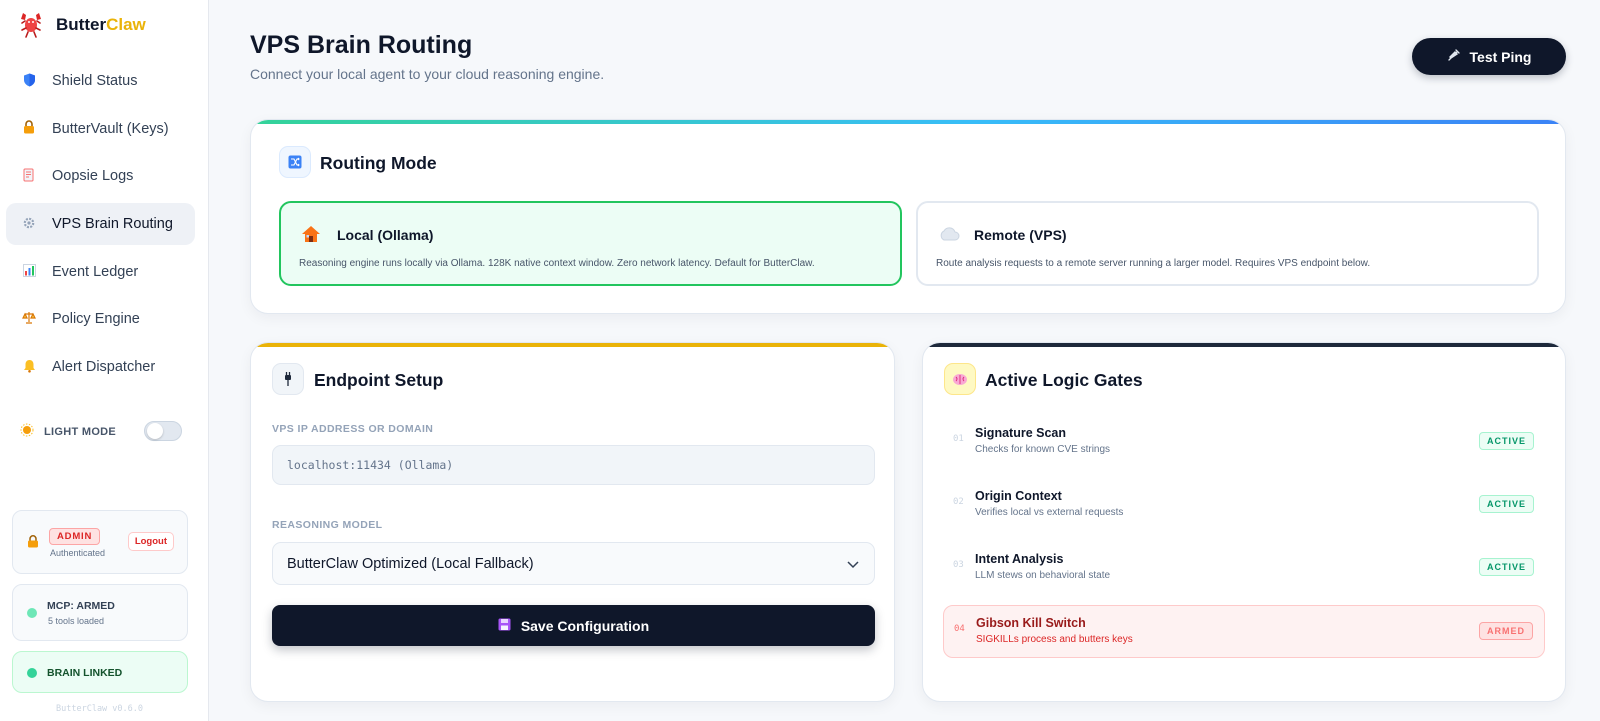  I want to click on cloud-icon, so click(949, 235).